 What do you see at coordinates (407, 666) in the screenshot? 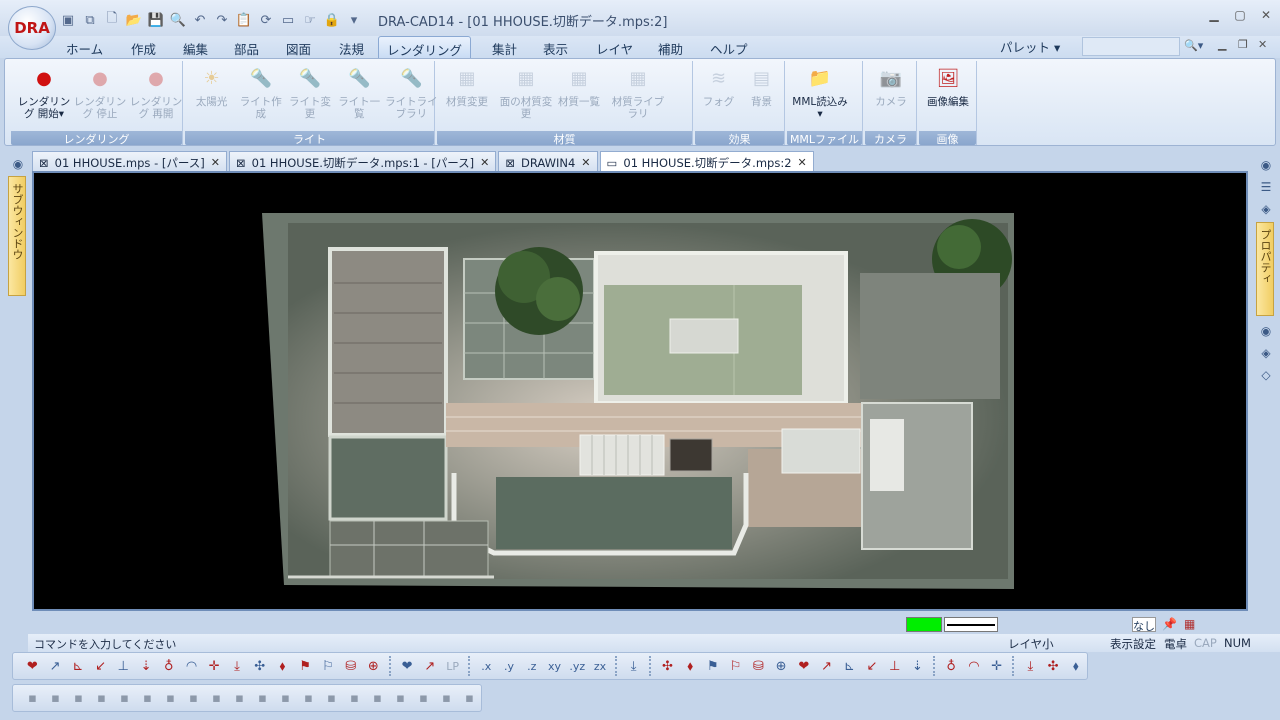
I see `snap-icon: ❤` at bounding box center [407, 666].